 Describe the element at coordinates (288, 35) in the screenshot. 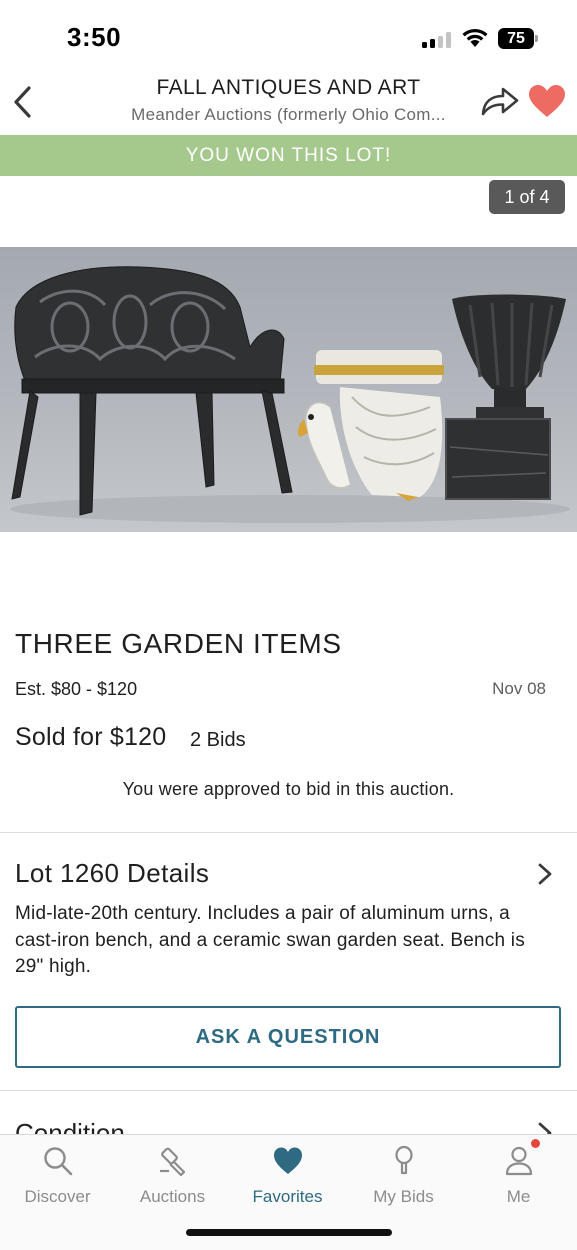

I see `status-bar: 3:50 75` at that location.